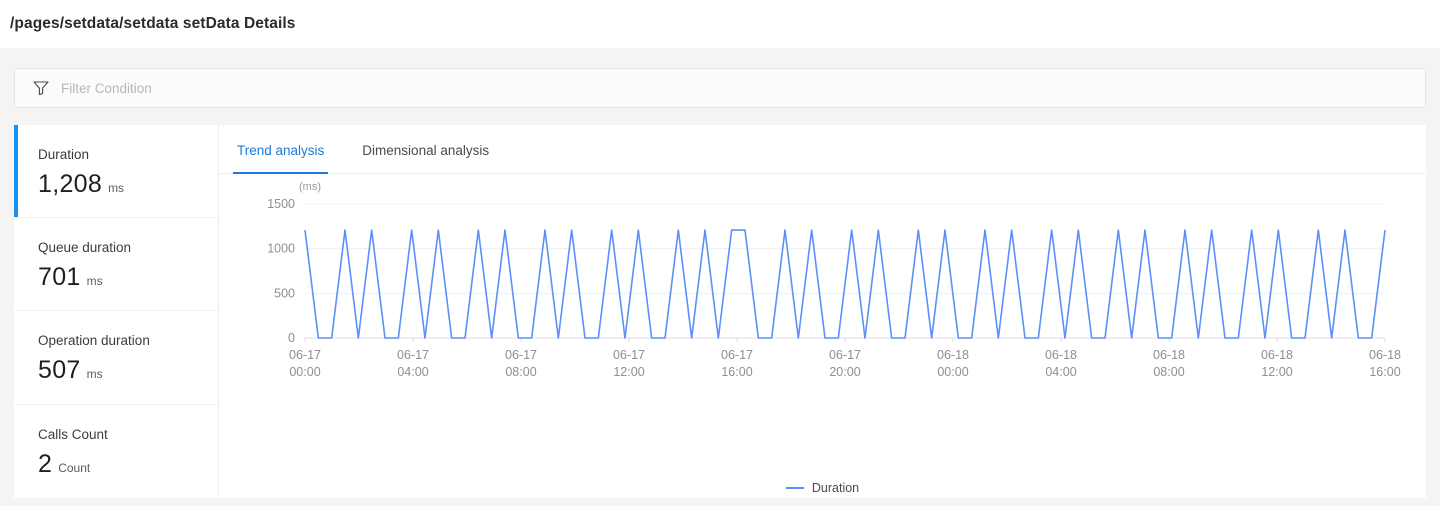 The width and height of the screenshot is (1440, 506). Describe the element at coordinates (720, 24) in the screenshot. I see `title-bar: /pages/setdata/setdata setData Details` at that location.